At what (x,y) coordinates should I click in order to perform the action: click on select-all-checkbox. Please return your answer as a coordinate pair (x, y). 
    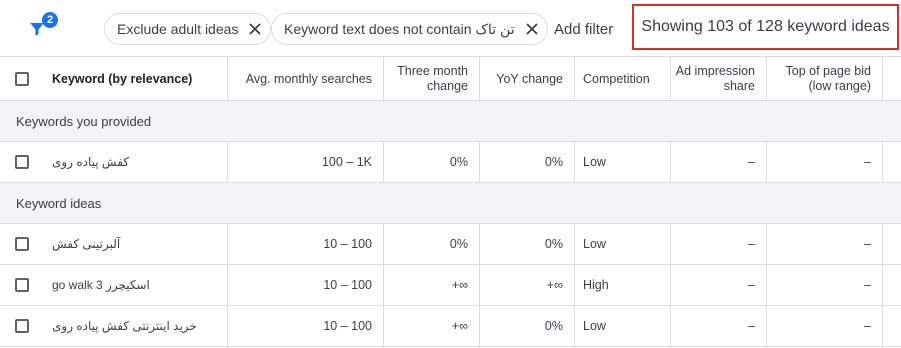
    Looking at the image, I should click on (22, 78).